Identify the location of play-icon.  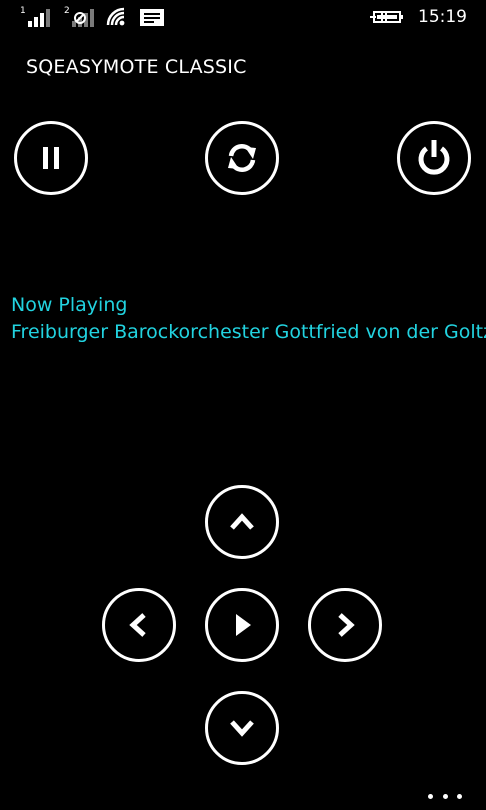
(243, 625).